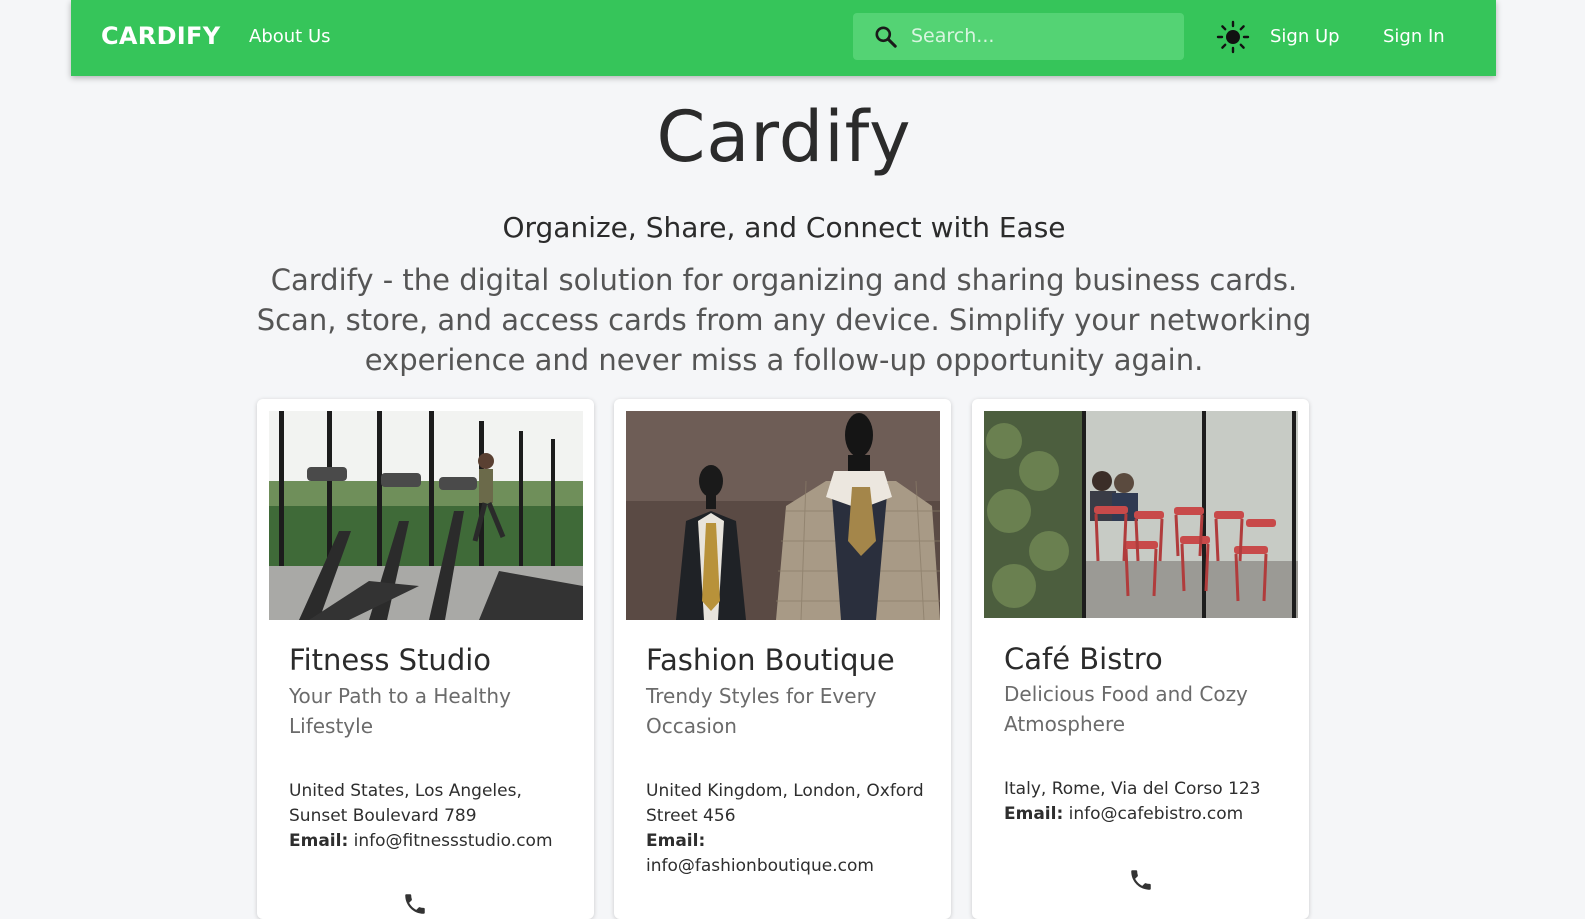 This screenshot has height=919, width=1585. What do you see at coordinates (783, 38) in the screenshot?
I see `top-navbar: CARDIFY About Us Sign Up Sign In` at bounding box center [783, 38].